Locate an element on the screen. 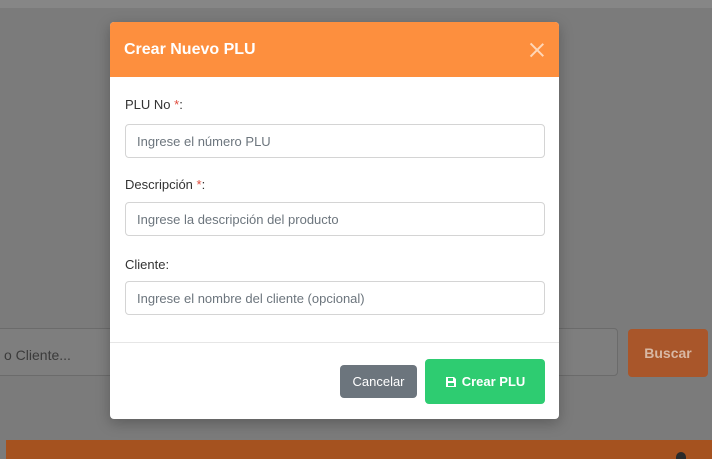 The width and height of the screenshot is (712, 459). background-top-strip is located at coordinates (356, 4).